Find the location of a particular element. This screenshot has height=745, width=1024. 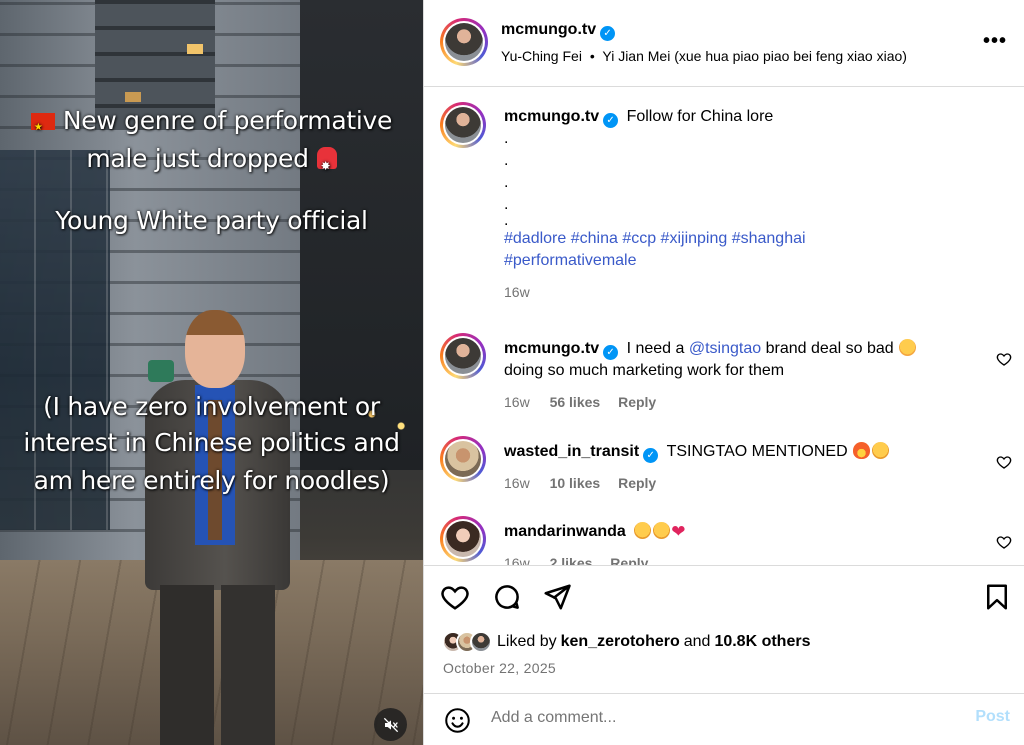

overlay-text-5: interest in Chinese politics and is located at coordinates (211, 442).